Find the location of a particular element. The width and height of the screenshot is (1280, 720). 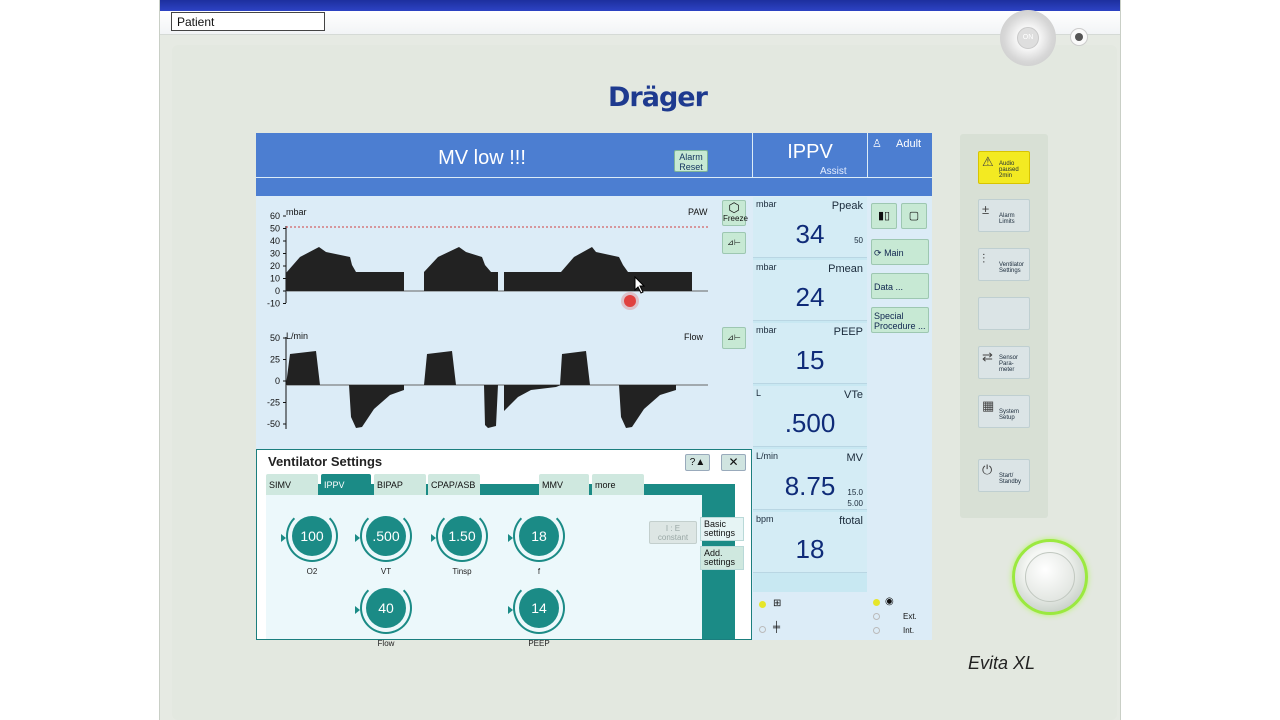

blank-key is located at coordinates (1004, 313).